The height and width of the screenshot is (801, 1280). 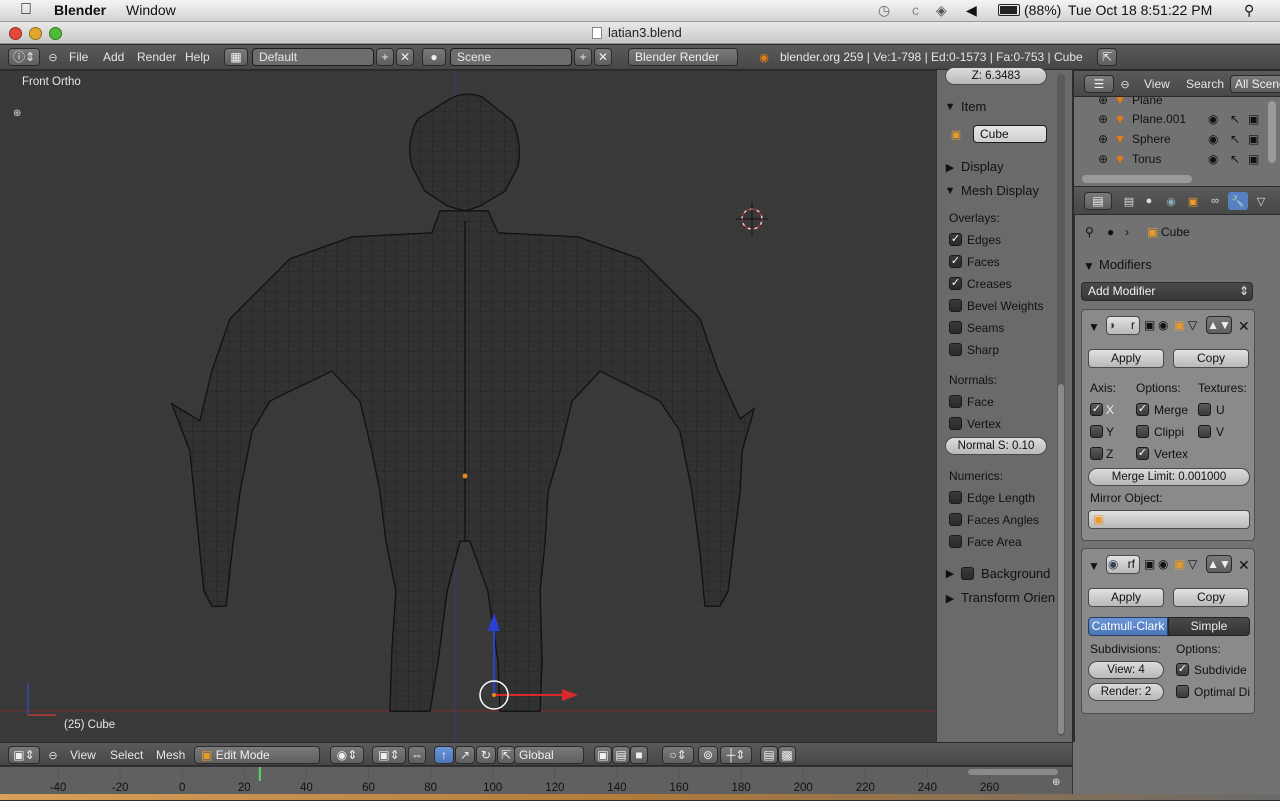 I want to click on render-engine-select: Blender Render, so click(x=683, y=57).